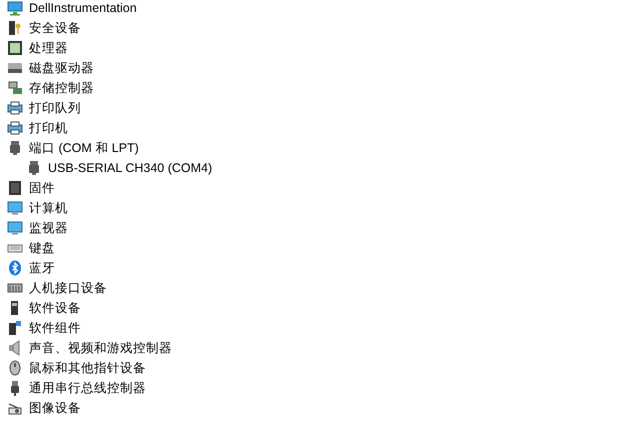 The height and width of the screenshot is (424, 628). I want to click on tree-item: 软件设备, so click(55, 308).